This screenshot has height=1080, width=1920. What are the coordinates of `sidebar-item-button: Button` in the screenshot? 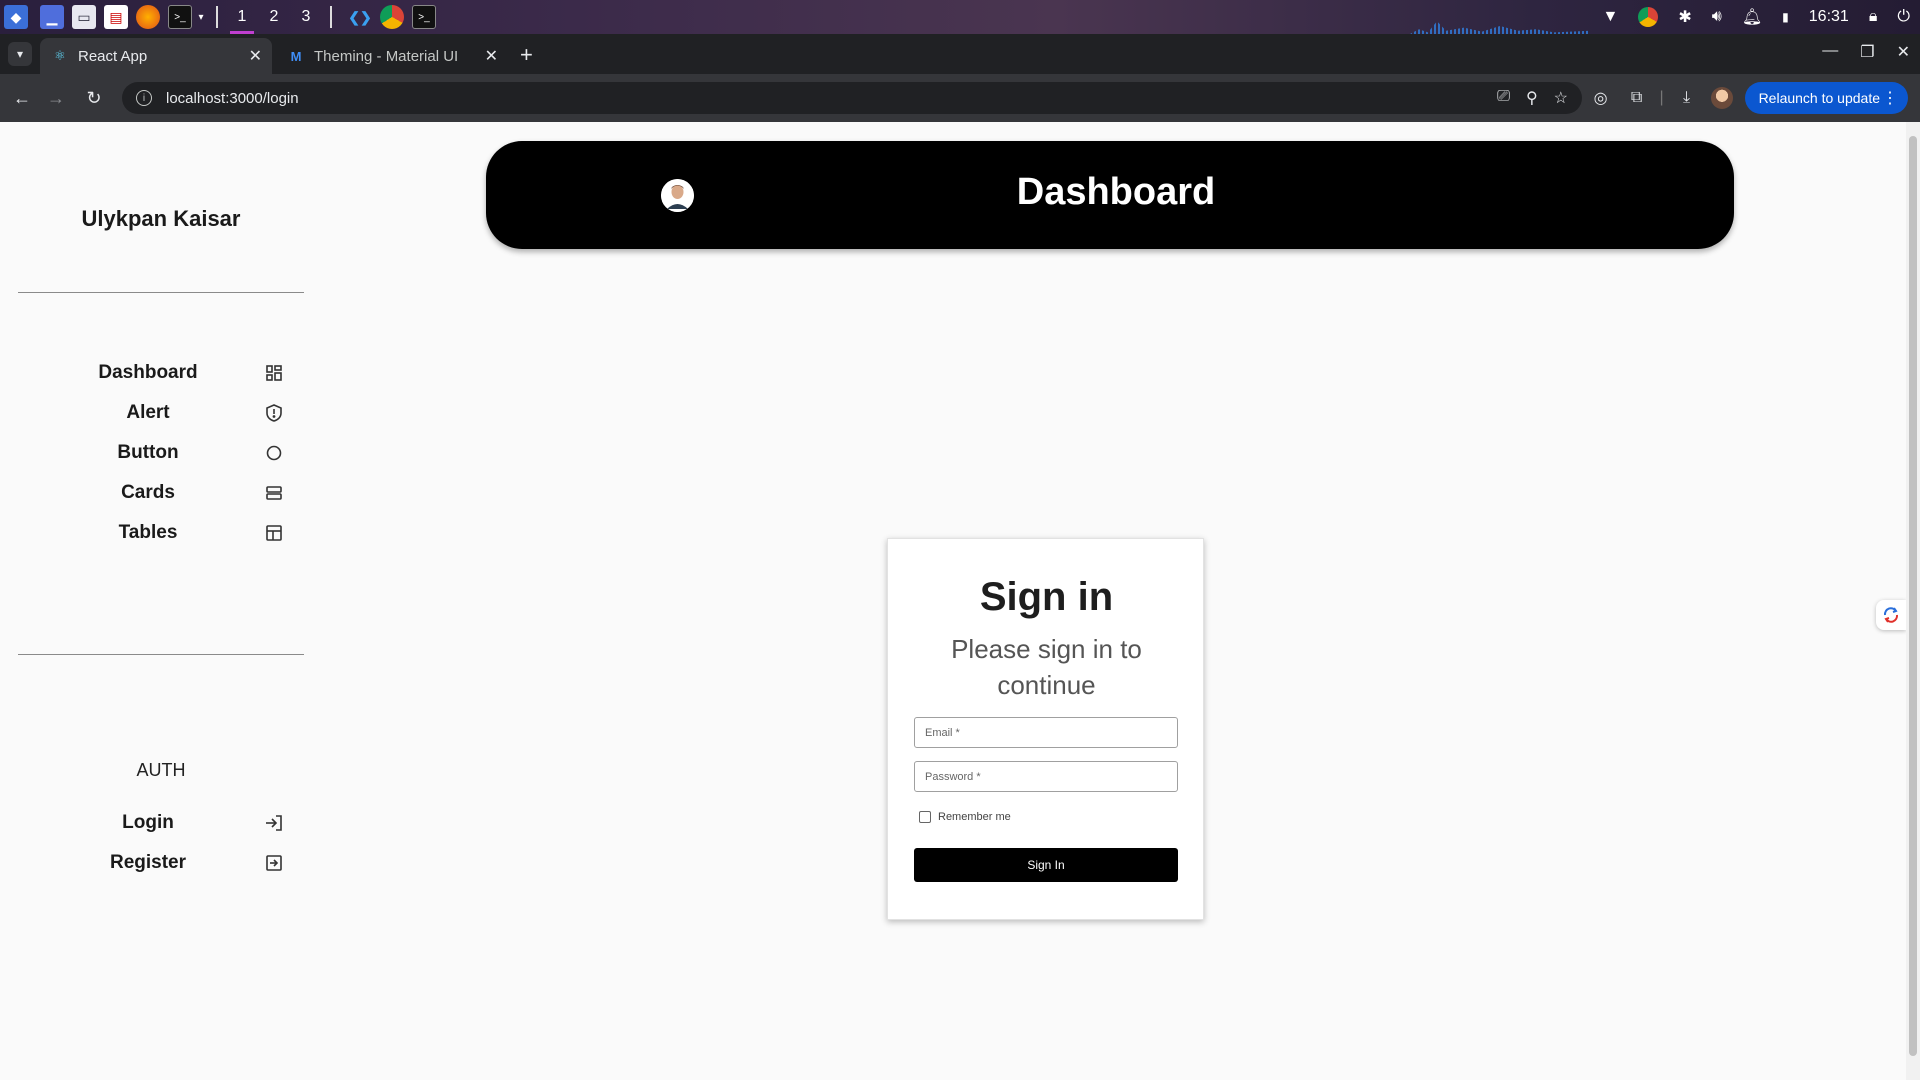 It's located at (161, 453).